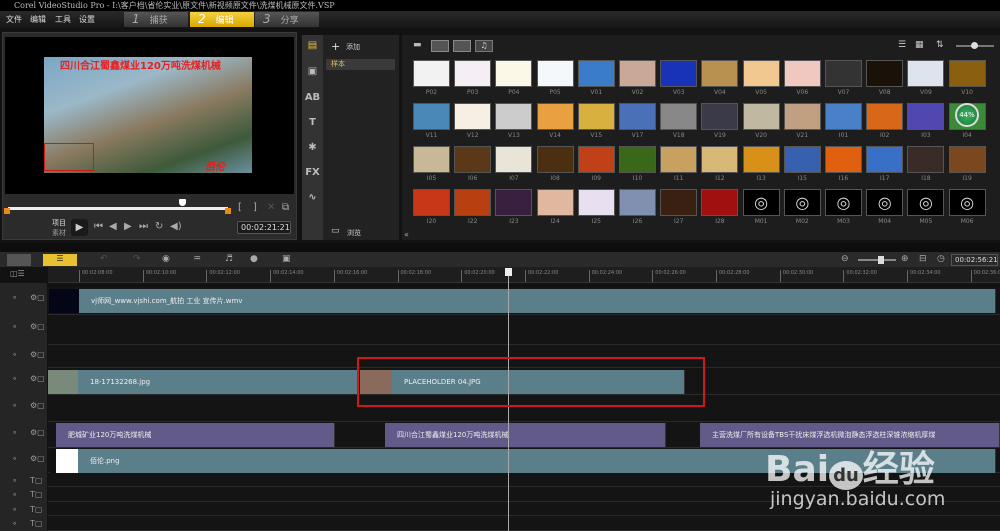  I want to click on playhead-handle, so click(508, 272).